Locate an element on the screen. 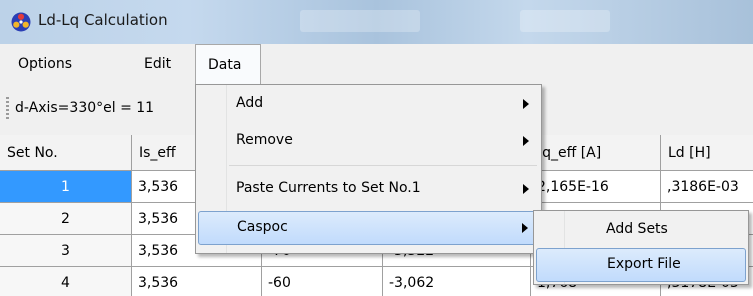 Image resolution: width=753 pixels, height=296 pixels. title-bar: Ld-Lq Calculation is located at coordinates (376, 22).